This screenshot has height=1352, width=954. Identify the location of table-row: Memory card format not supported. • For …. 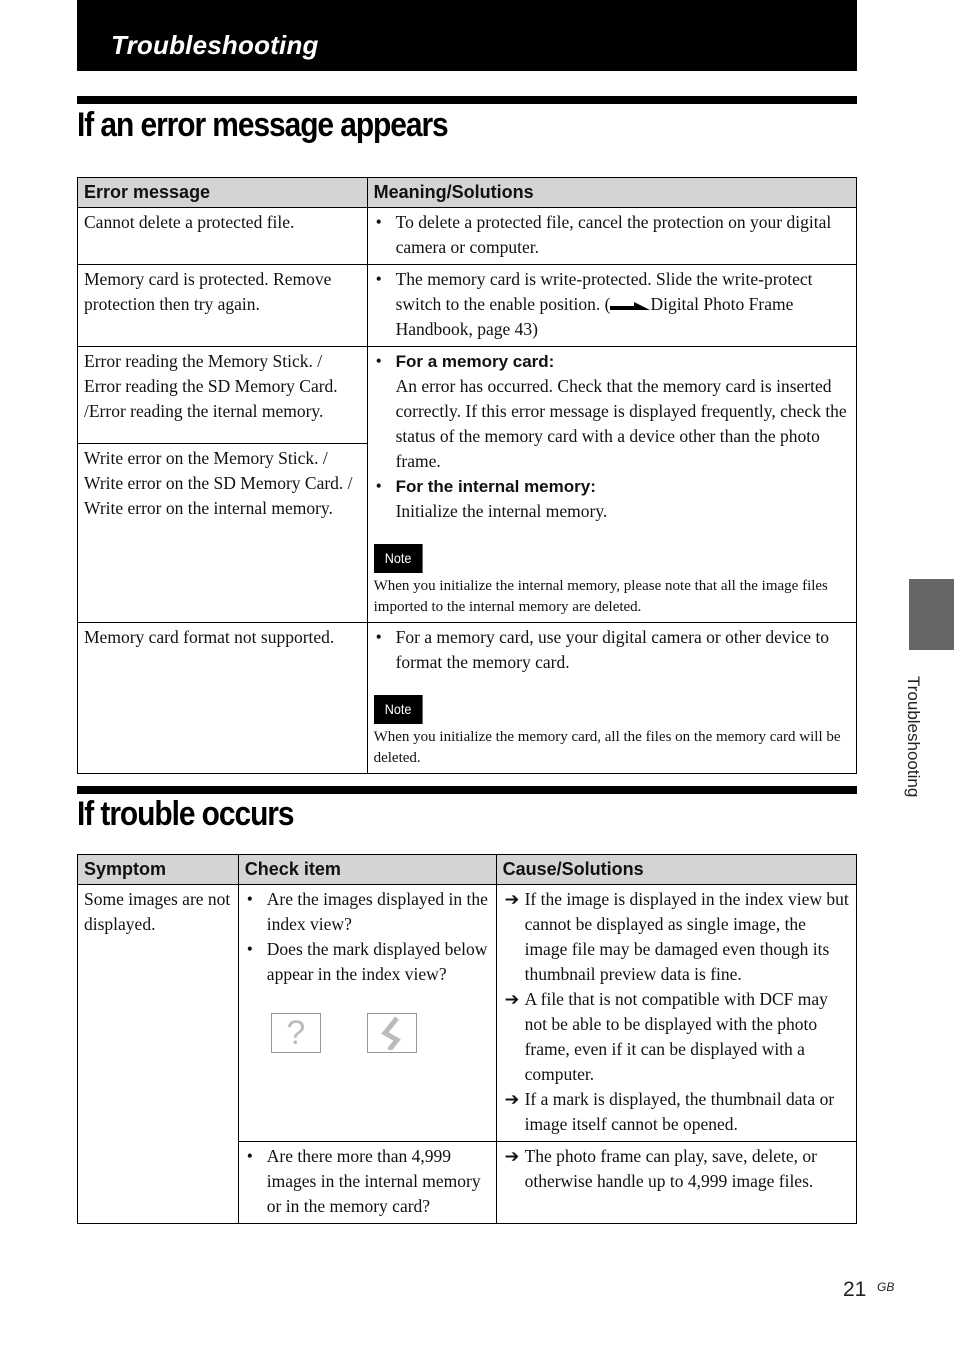
(467, 698).